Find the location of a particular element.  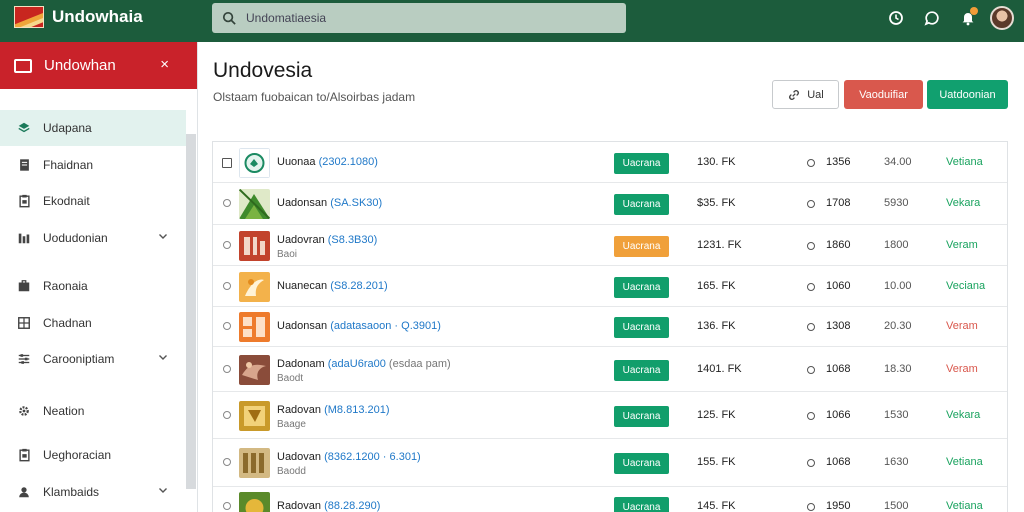

product-thumbnail is located at coordinates (254, 204).